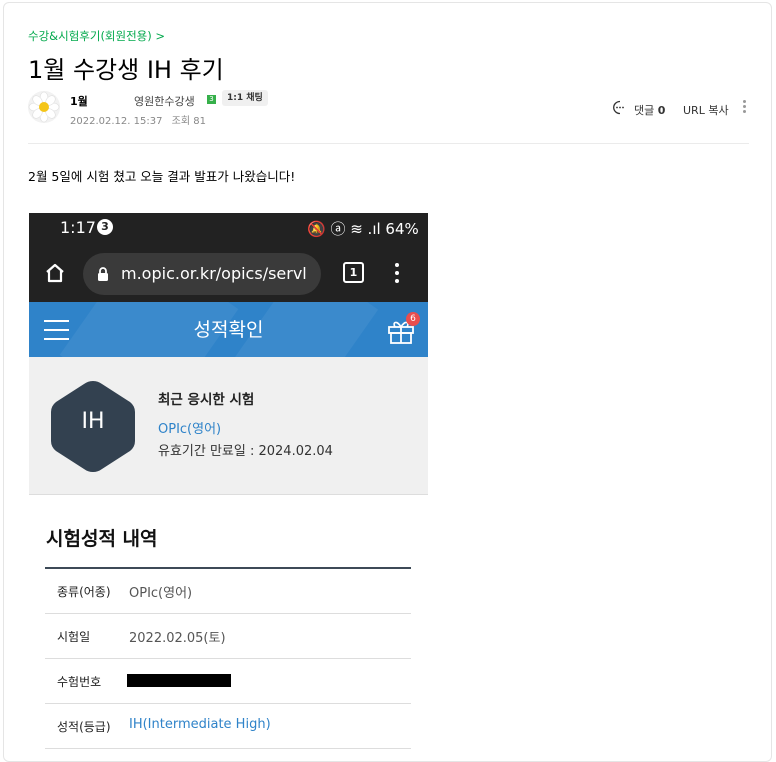 Image resolution: width=776 pixels, height=762 pixels. What do you see at coordinates (79, 101) in the screenshot?
I see `author-name: 1월` at bounding box center [79, 101].